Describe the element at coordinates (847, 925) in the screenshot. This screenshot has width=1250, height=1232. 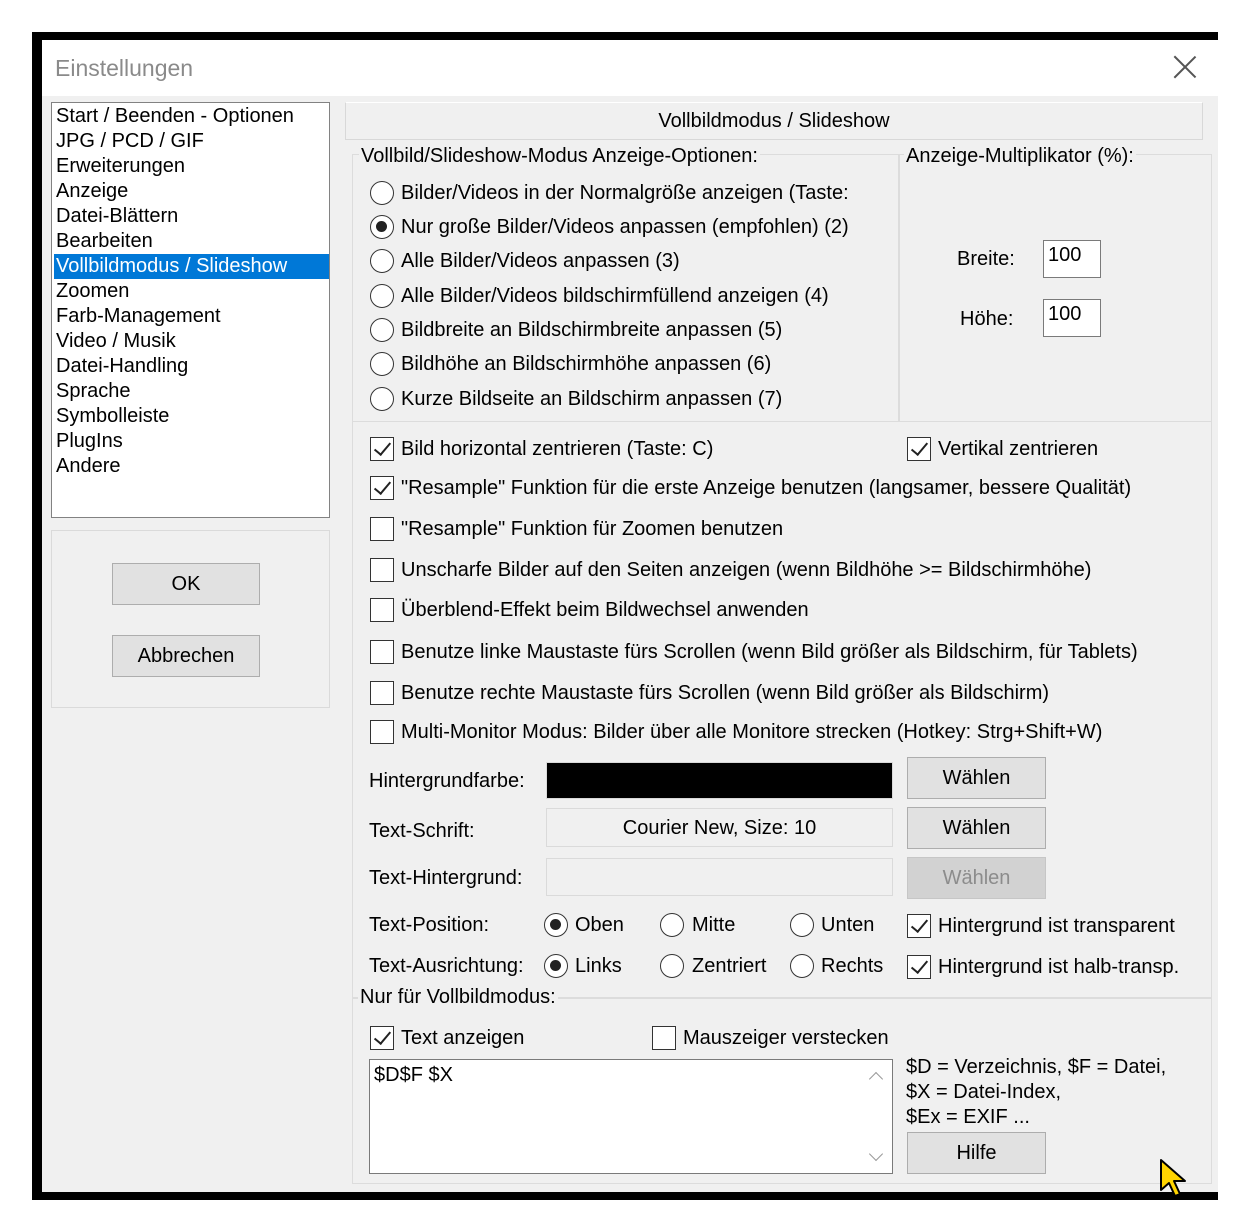
I see `position-bottom-label: Unten` at that location.